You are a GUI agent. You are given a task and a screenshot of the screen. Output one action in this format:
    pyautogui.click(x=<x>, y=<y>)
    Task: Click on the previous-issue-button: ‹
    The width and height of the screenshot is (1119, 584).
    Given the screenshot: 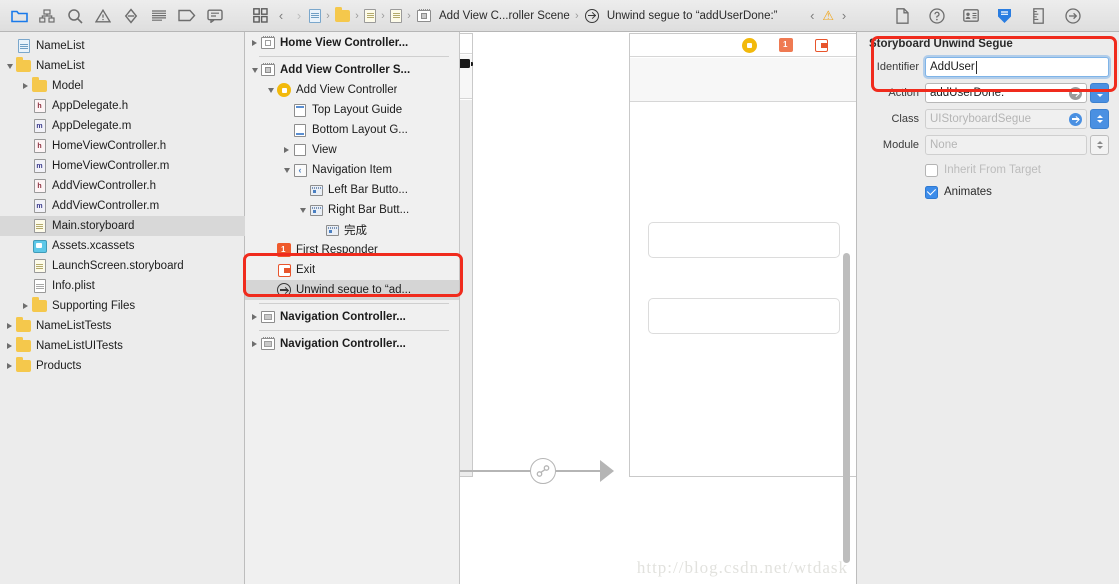 What is the action you would take?
    pyautogui.click(x=812, y=15)
    